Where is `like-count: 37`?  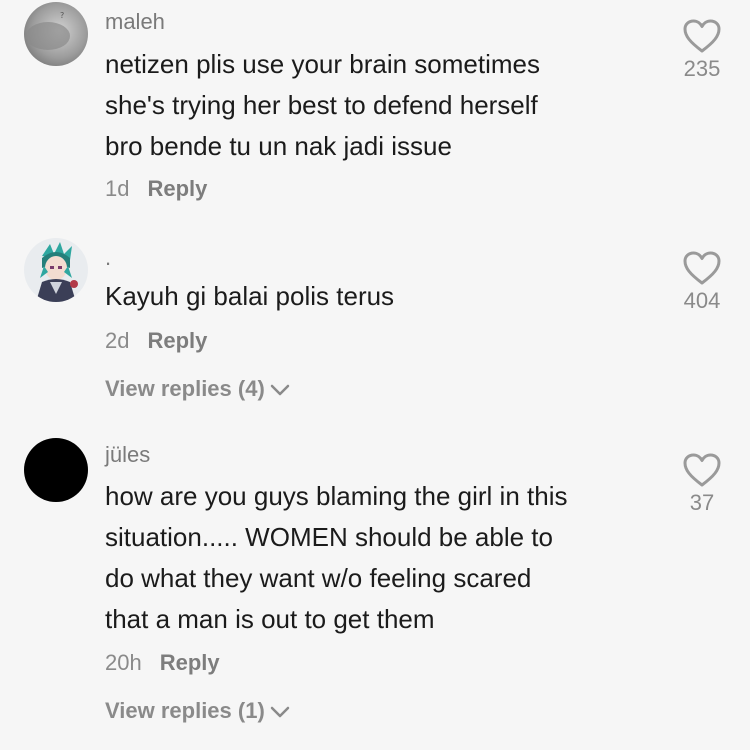
like-count: 37 is located at coordinates (702, 502).